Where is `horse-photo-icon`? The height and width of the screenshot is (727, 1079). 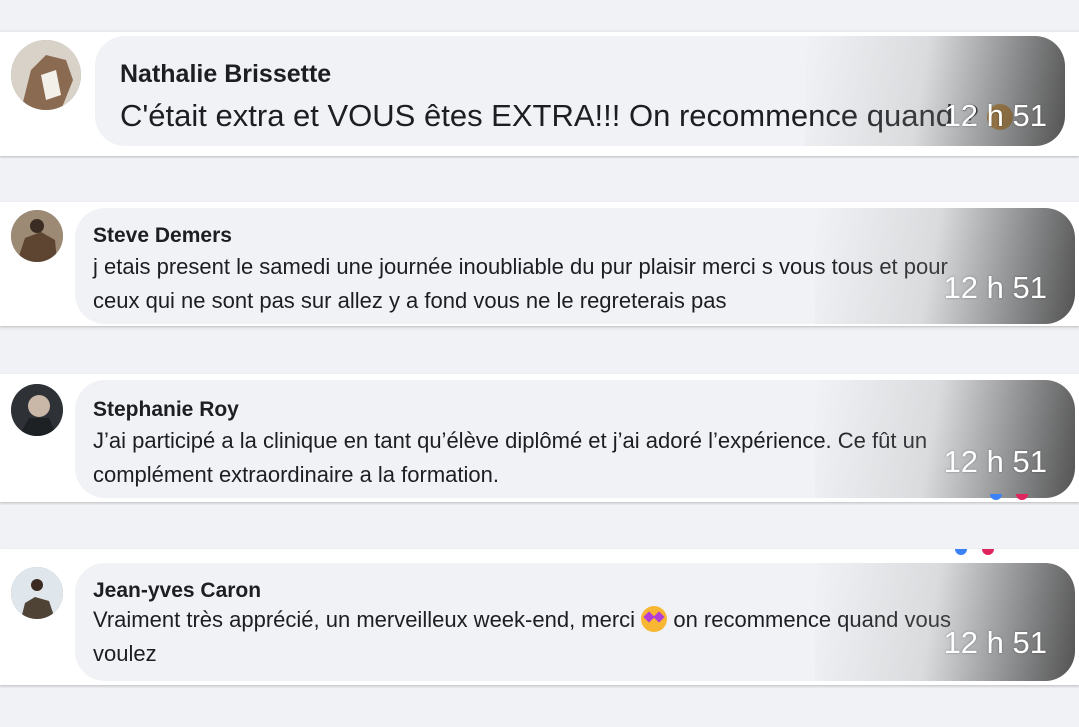 horse-photo-icon is located at coordinates (46, 75).